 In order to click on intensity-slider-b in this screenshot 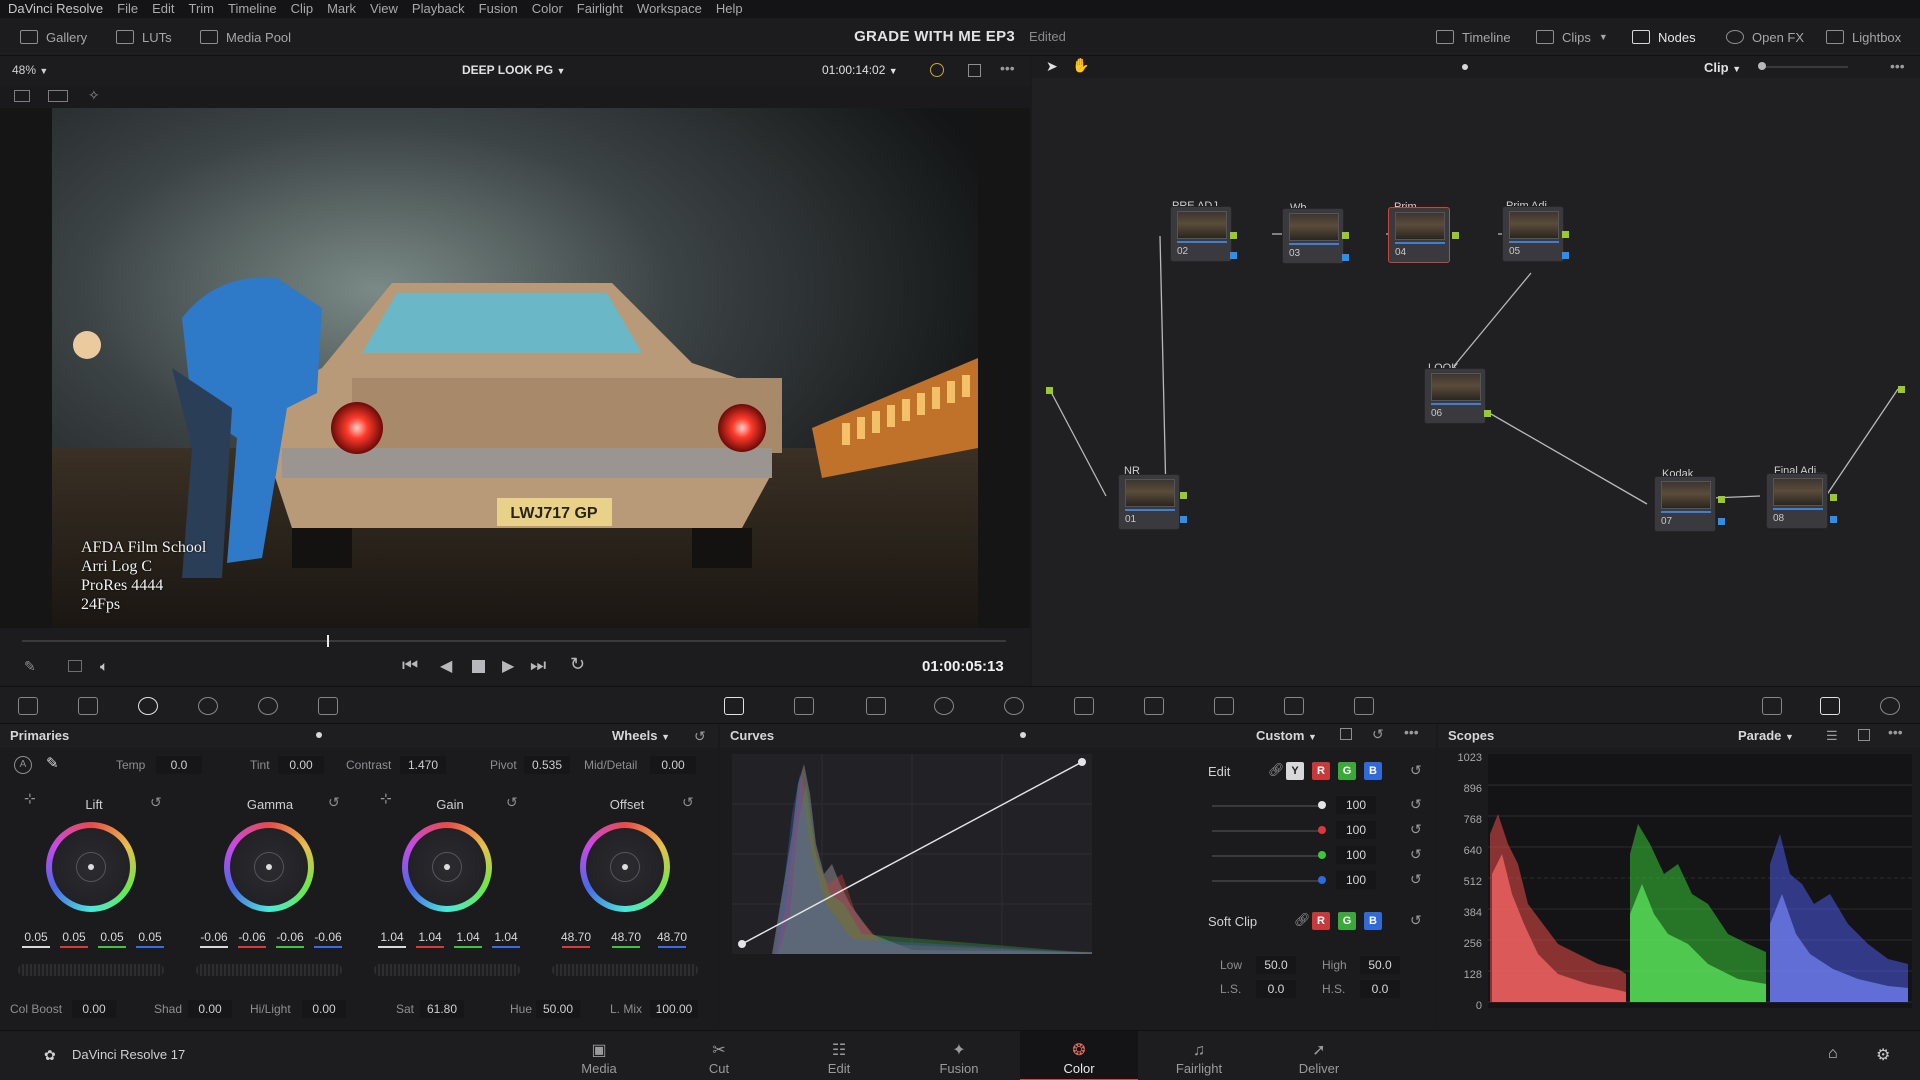, I will do `click(1266, 881)`.